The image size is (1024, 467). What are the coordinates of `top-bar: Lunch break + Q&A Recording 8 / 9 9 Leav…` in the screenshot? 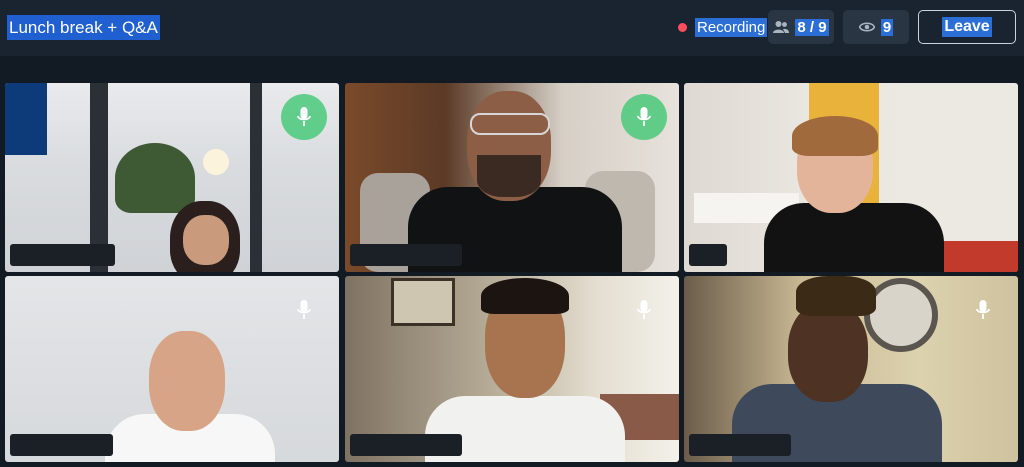 It's located at (512, 28).